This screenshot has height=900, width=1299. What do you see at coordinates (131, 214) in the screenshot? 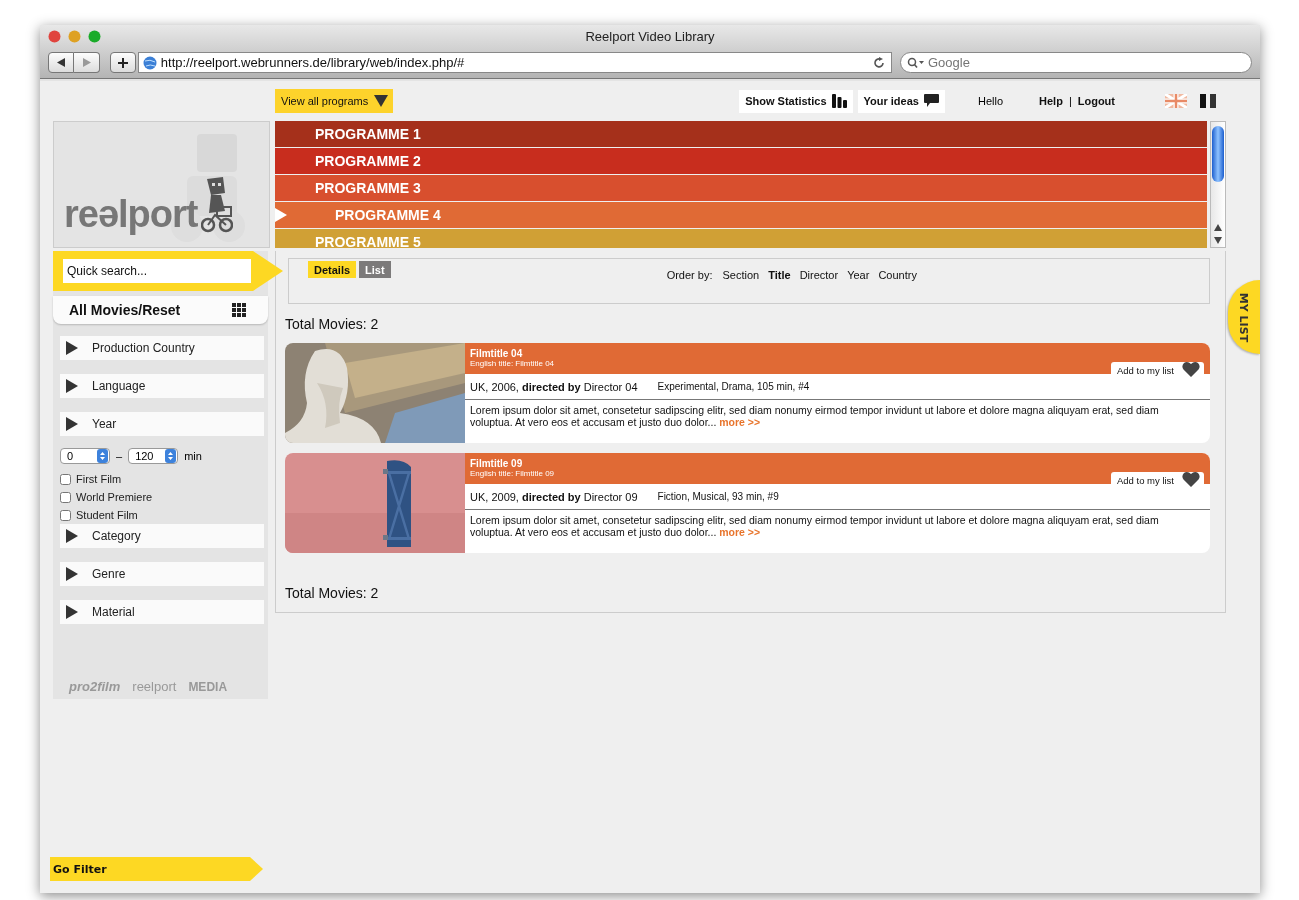
I see `logo-wordmark: reəlport` at bounding box center [131, 214].